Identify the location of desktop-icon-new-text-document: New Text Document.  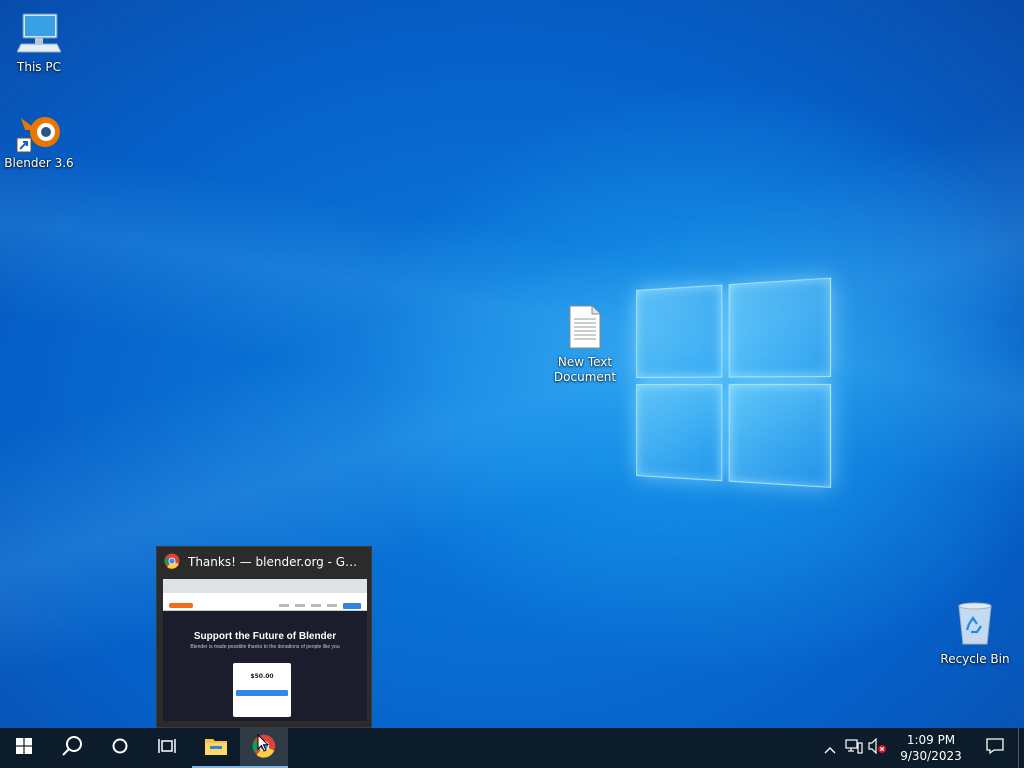
(585, 345).